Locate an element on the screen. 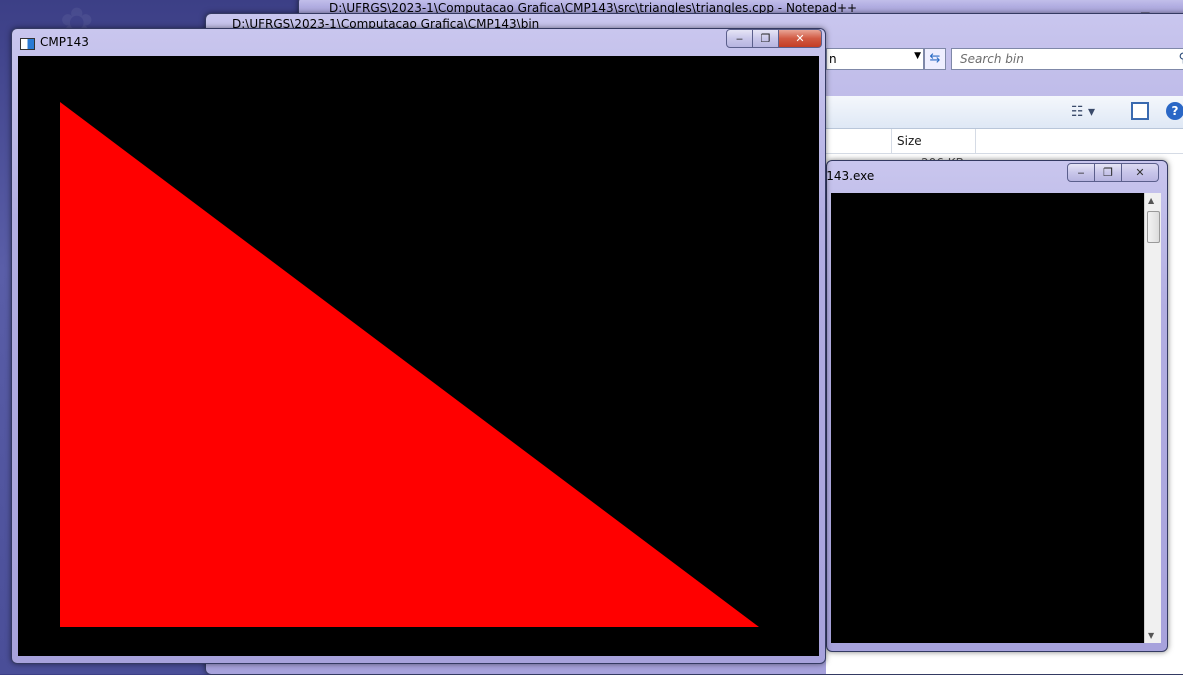 This screenshot has width=1183, height=675. console-window-buttons: ‒ ❐ ✕ is located at coordinates (1113, 172).